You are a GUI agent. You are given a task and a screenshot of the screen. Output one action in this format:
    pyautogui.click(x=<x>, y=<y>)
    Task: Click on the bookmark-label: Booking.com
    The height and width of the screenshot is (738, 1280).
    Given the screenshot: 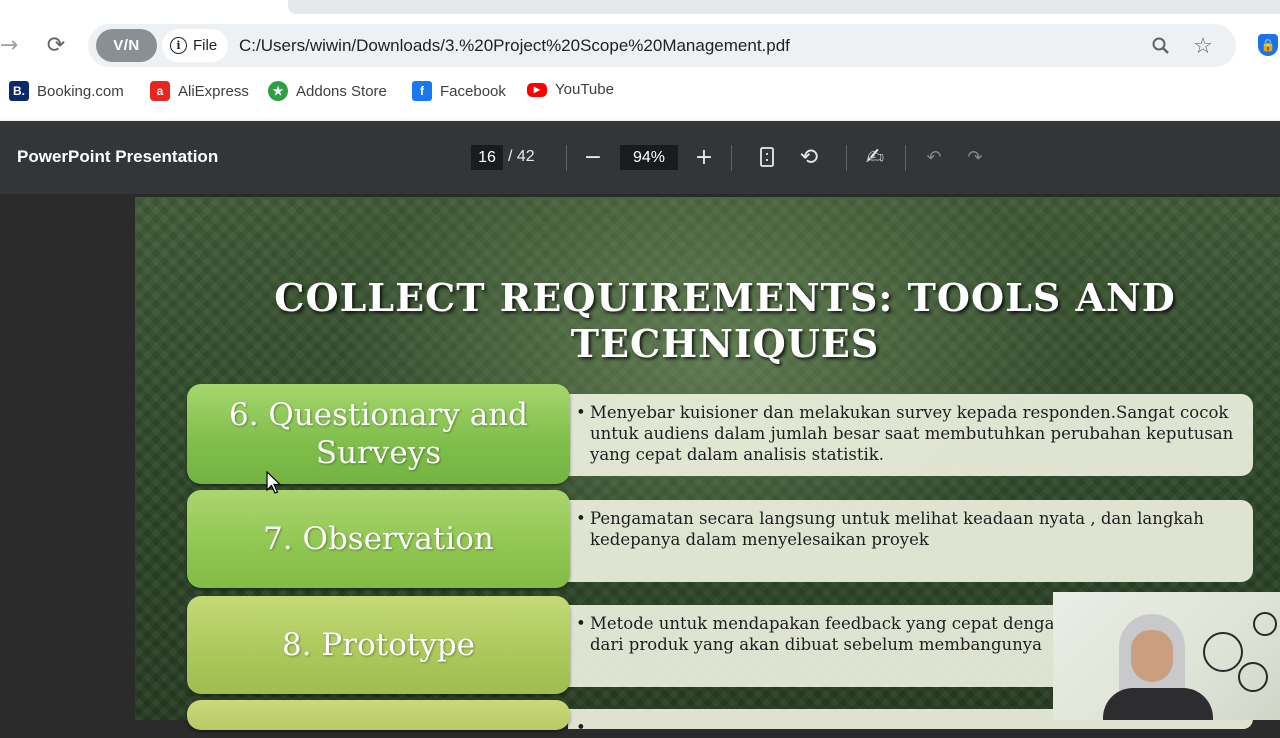 What is the action you would take?
    pyautogui.click(x=80, y=91)
    